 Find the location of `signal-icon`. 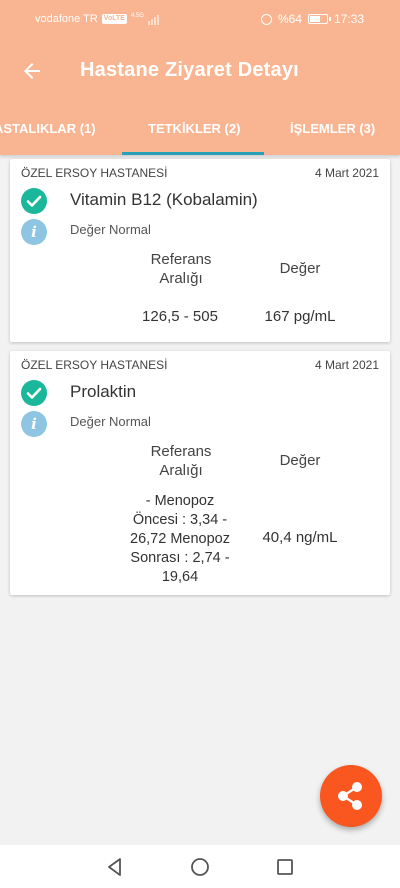

signal-icon is located at coordinates (153, 19).